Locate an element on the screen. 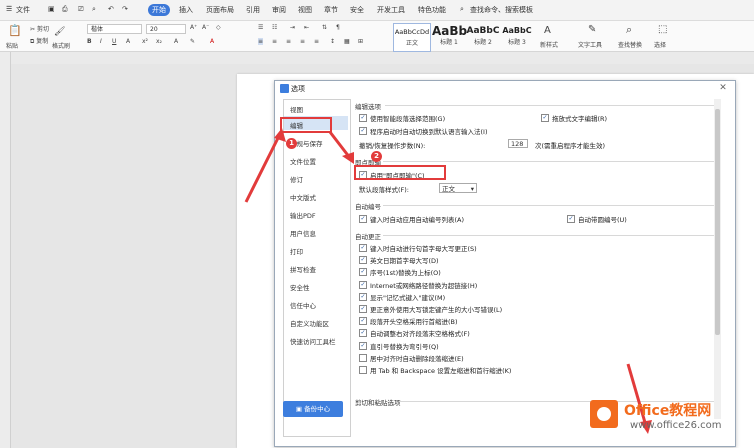 The width and height of the screenshot is (754, 448). tab-security: 安全 is located at coordinates (357, 10).